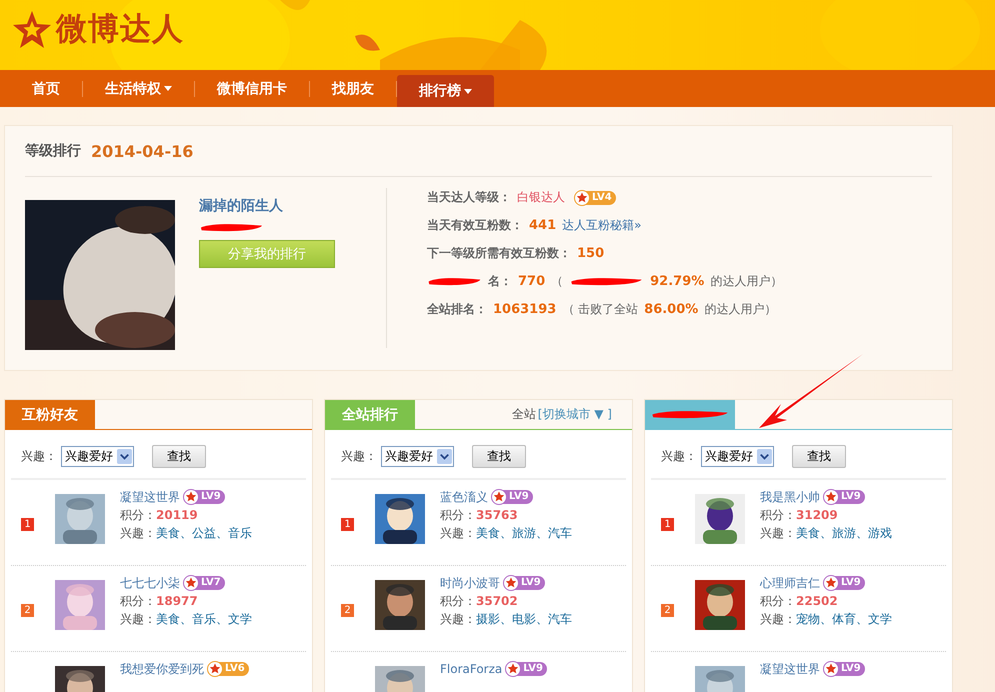 Image resolution: width=995 pixels, height=692 pixels. Describe the element at coordinates (524, 533) in the screenshot. I see `interest-tags: 美食、旅游、汽车` at that location.